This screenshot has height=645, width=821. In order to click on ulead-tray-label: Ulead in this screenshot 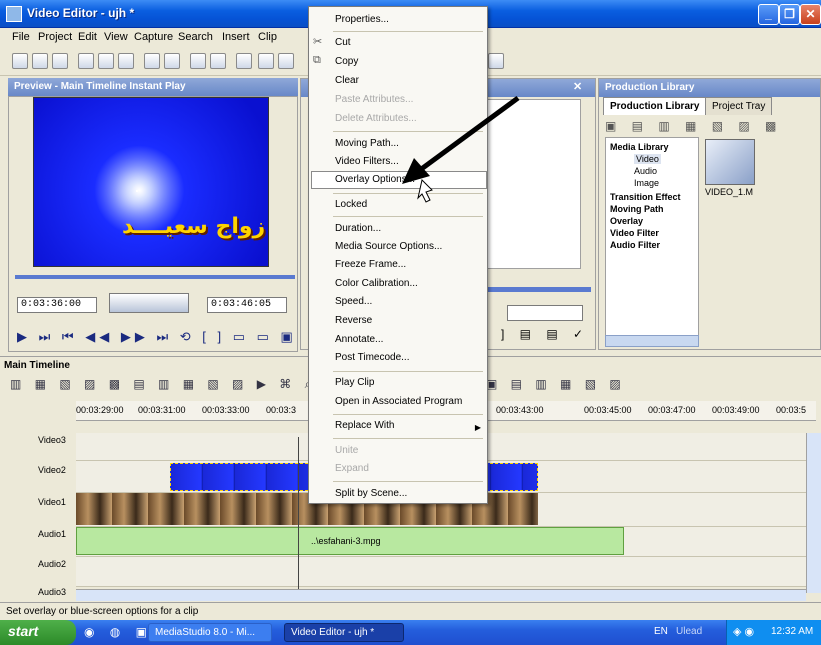, I will do `click(689, 631)`.